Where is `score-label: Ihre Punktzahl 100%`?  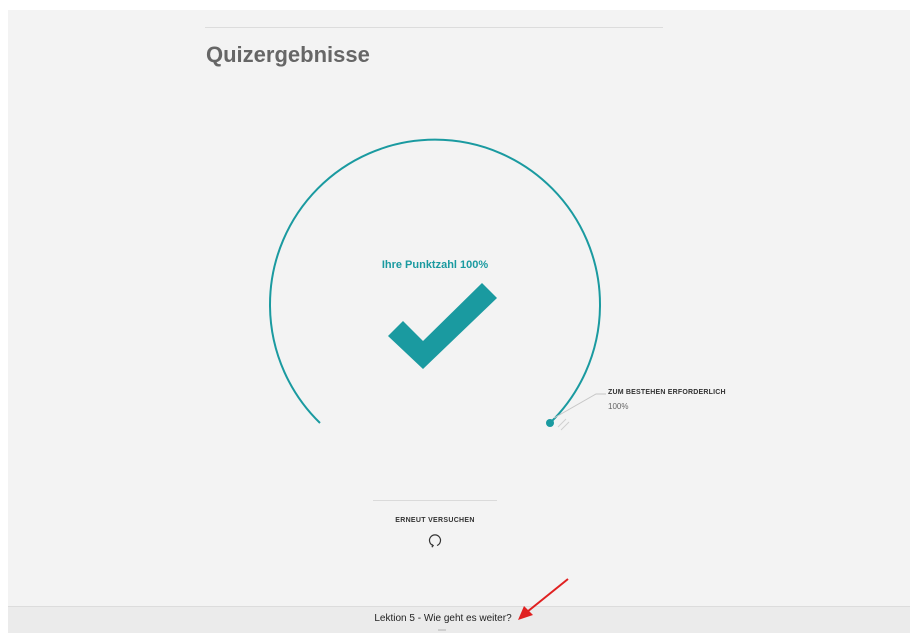 score-label: Ihre Punktzahl 100% is located at coordinates (435, 265).